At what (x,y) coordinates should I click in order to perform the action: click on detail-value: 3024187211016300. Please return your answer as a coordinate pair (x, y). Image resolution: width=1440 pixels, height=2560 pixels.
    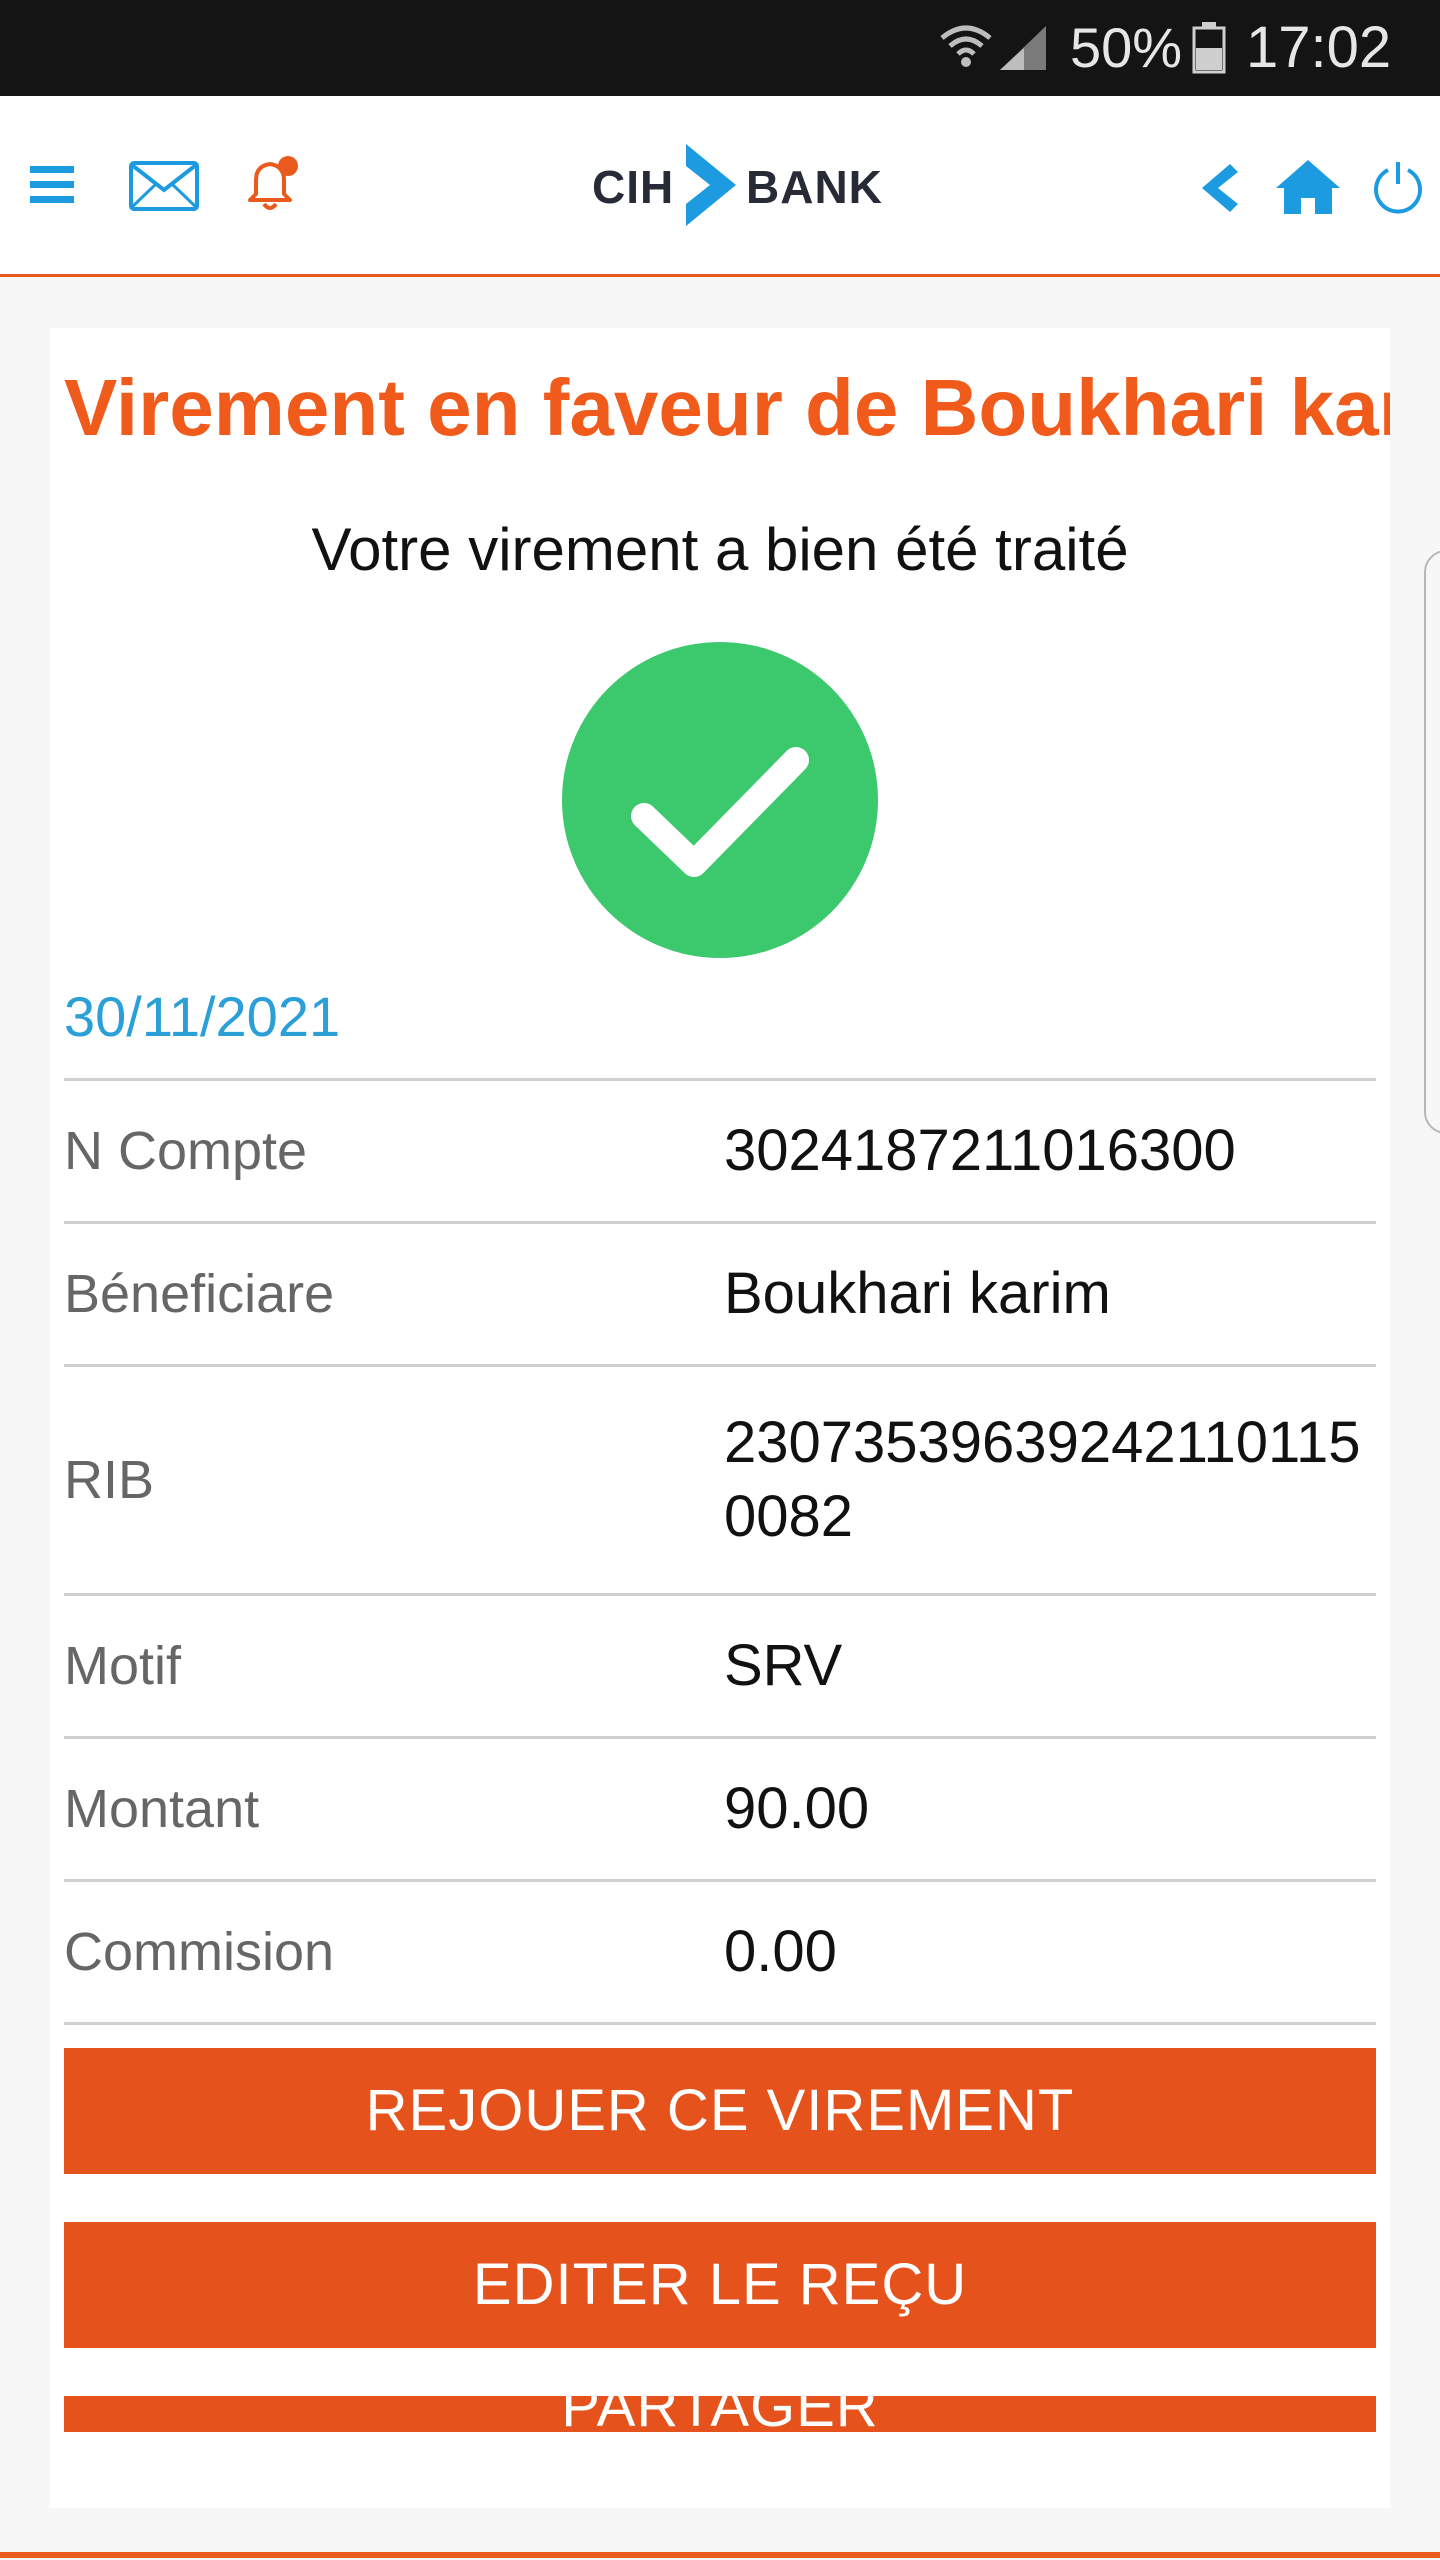
    Looking at the image, I should click on (980, 1150).